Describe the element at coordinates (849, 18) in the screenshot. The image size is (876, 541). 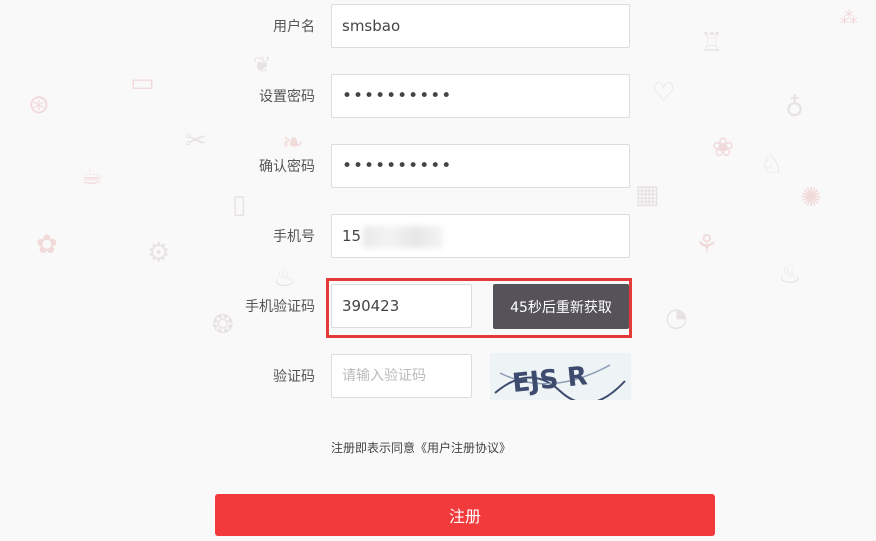
I see `dots-icon: ⁂` at that location.